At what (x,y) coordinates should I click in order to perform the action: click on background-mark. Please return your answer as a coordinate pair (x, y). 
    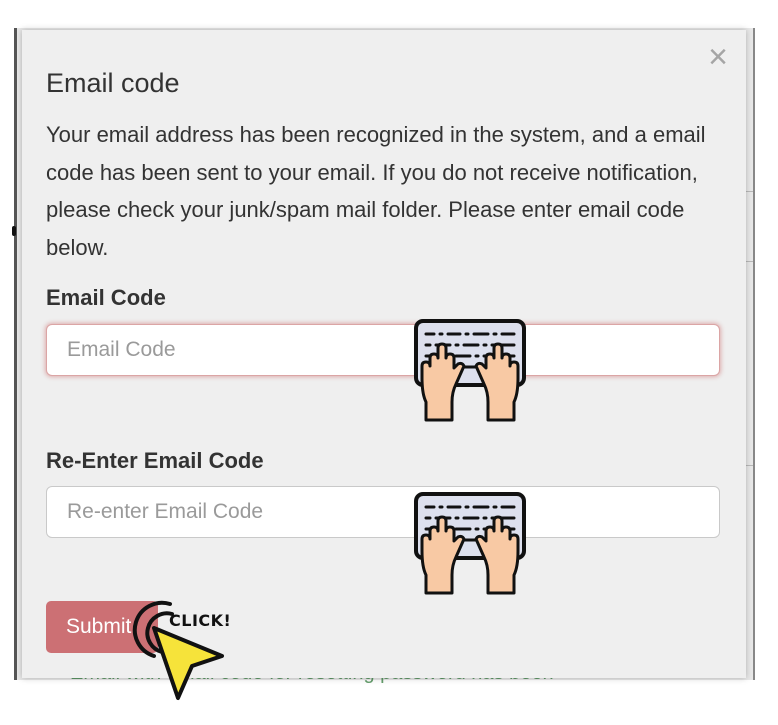
    Looking at the image, I should click on (14, 231).